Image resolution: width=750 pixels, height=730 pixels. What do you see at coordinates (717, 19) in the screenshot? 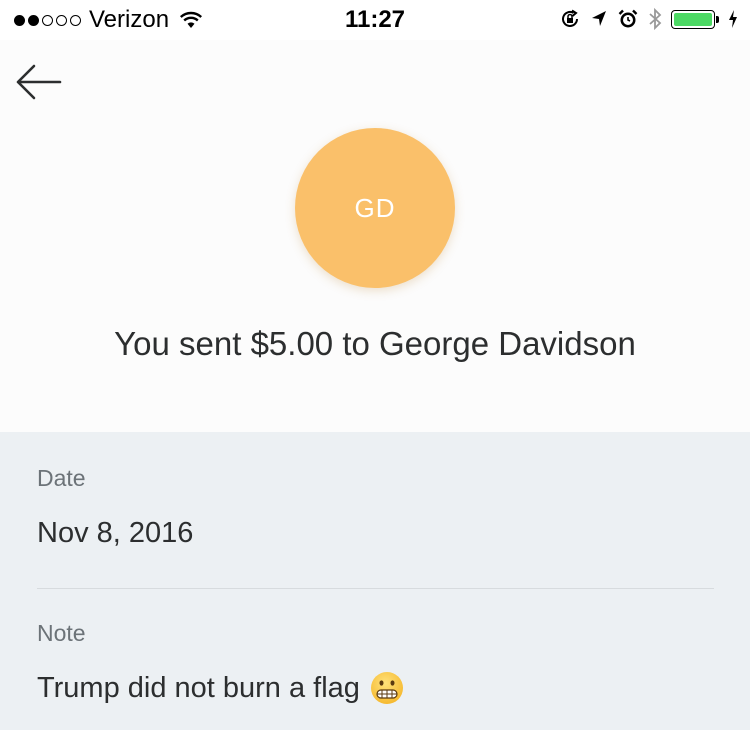
I see `battery-nub` at bounding box center [717, 19].